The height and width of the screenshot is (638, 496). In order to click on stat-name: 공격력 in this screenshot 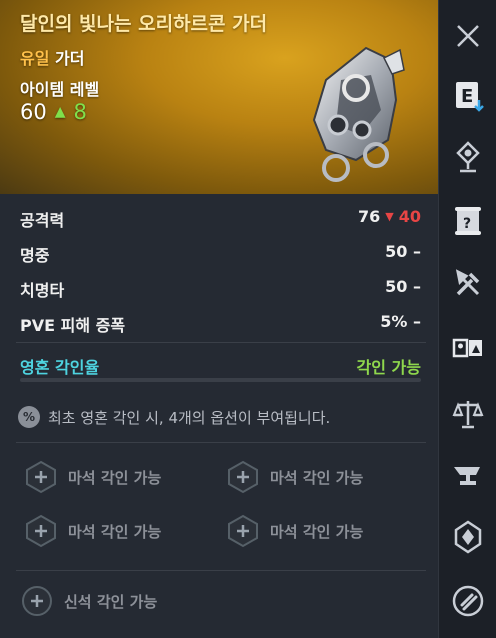, I will do `click(42, 220)`.